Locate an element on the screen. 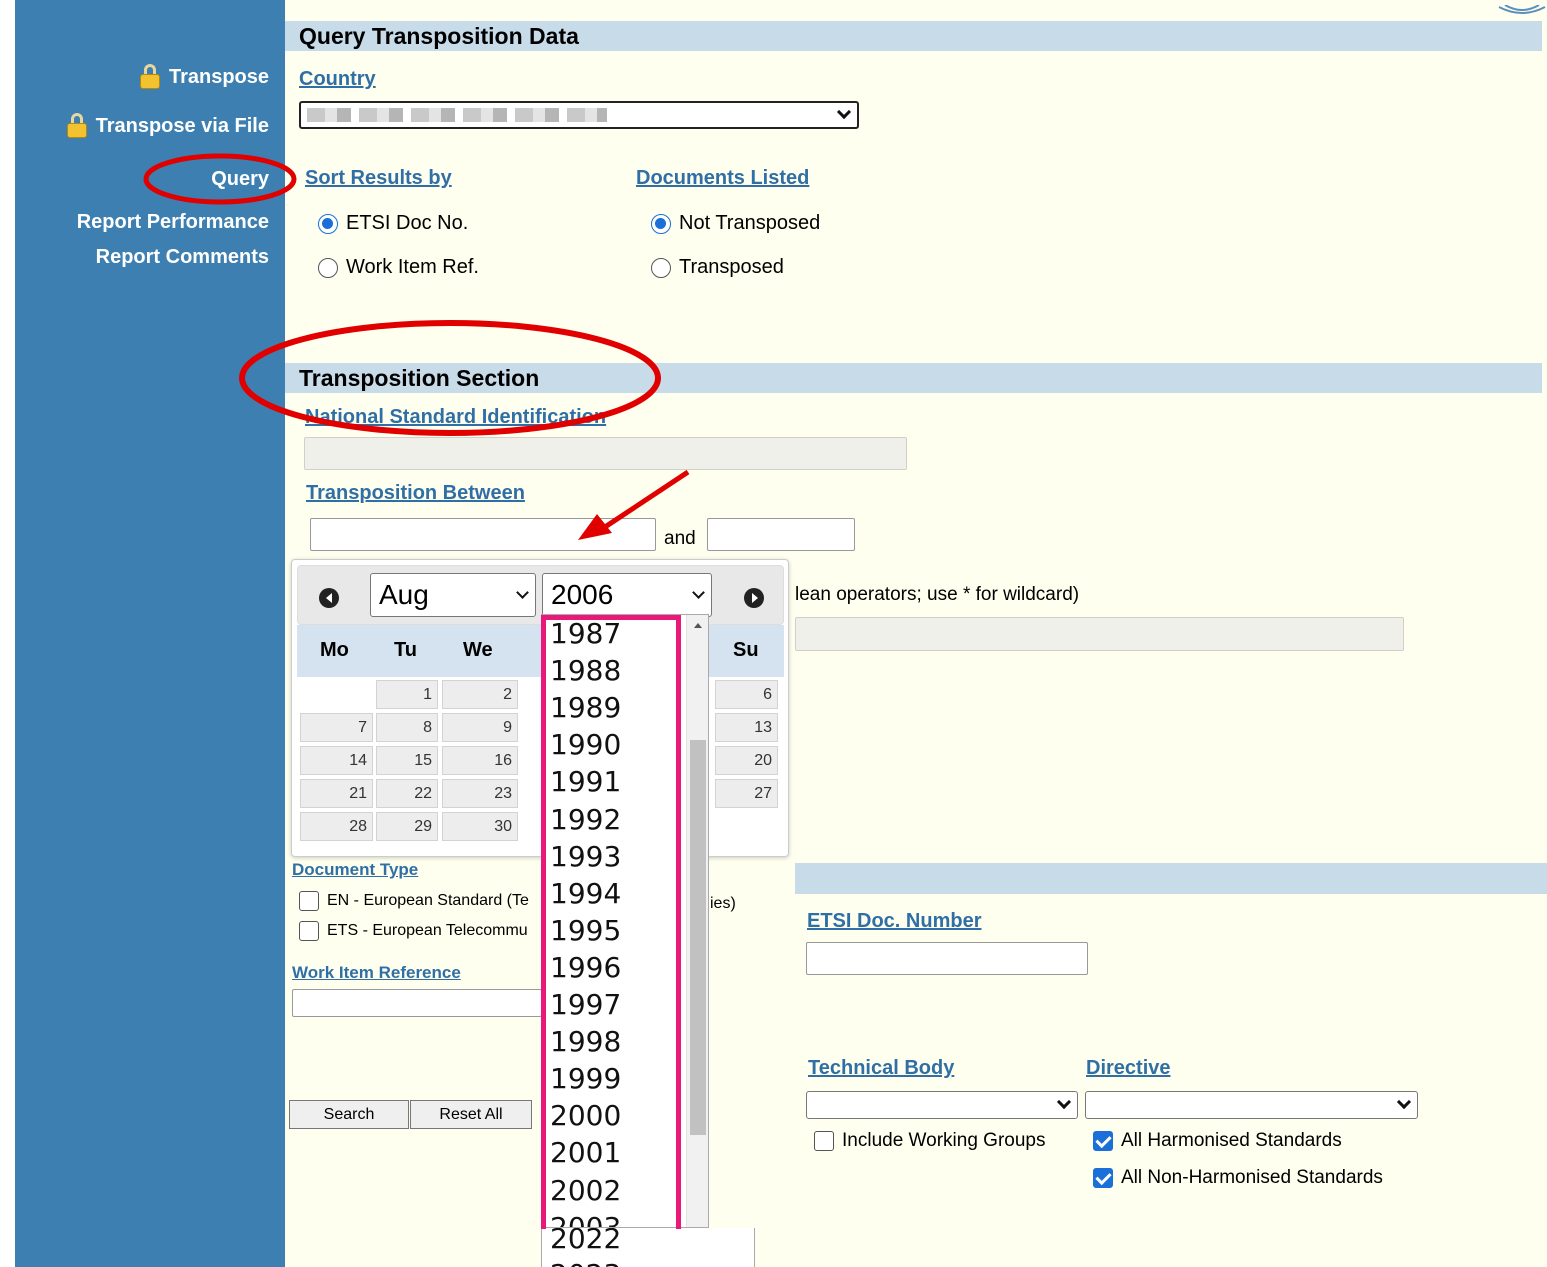  annotation-arrow-line is located at coordinates (646, 499).